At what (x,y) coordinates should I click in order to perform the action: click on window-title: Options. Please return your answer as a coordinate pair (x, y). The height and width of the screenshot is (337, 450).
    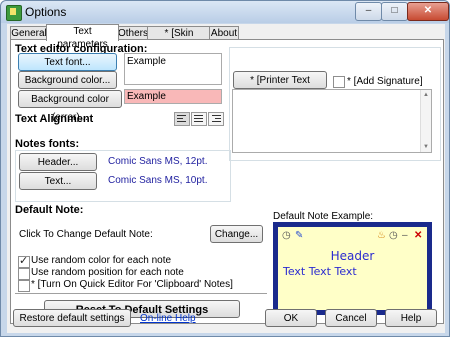
    Looking at the image, I should click on (46, 12).